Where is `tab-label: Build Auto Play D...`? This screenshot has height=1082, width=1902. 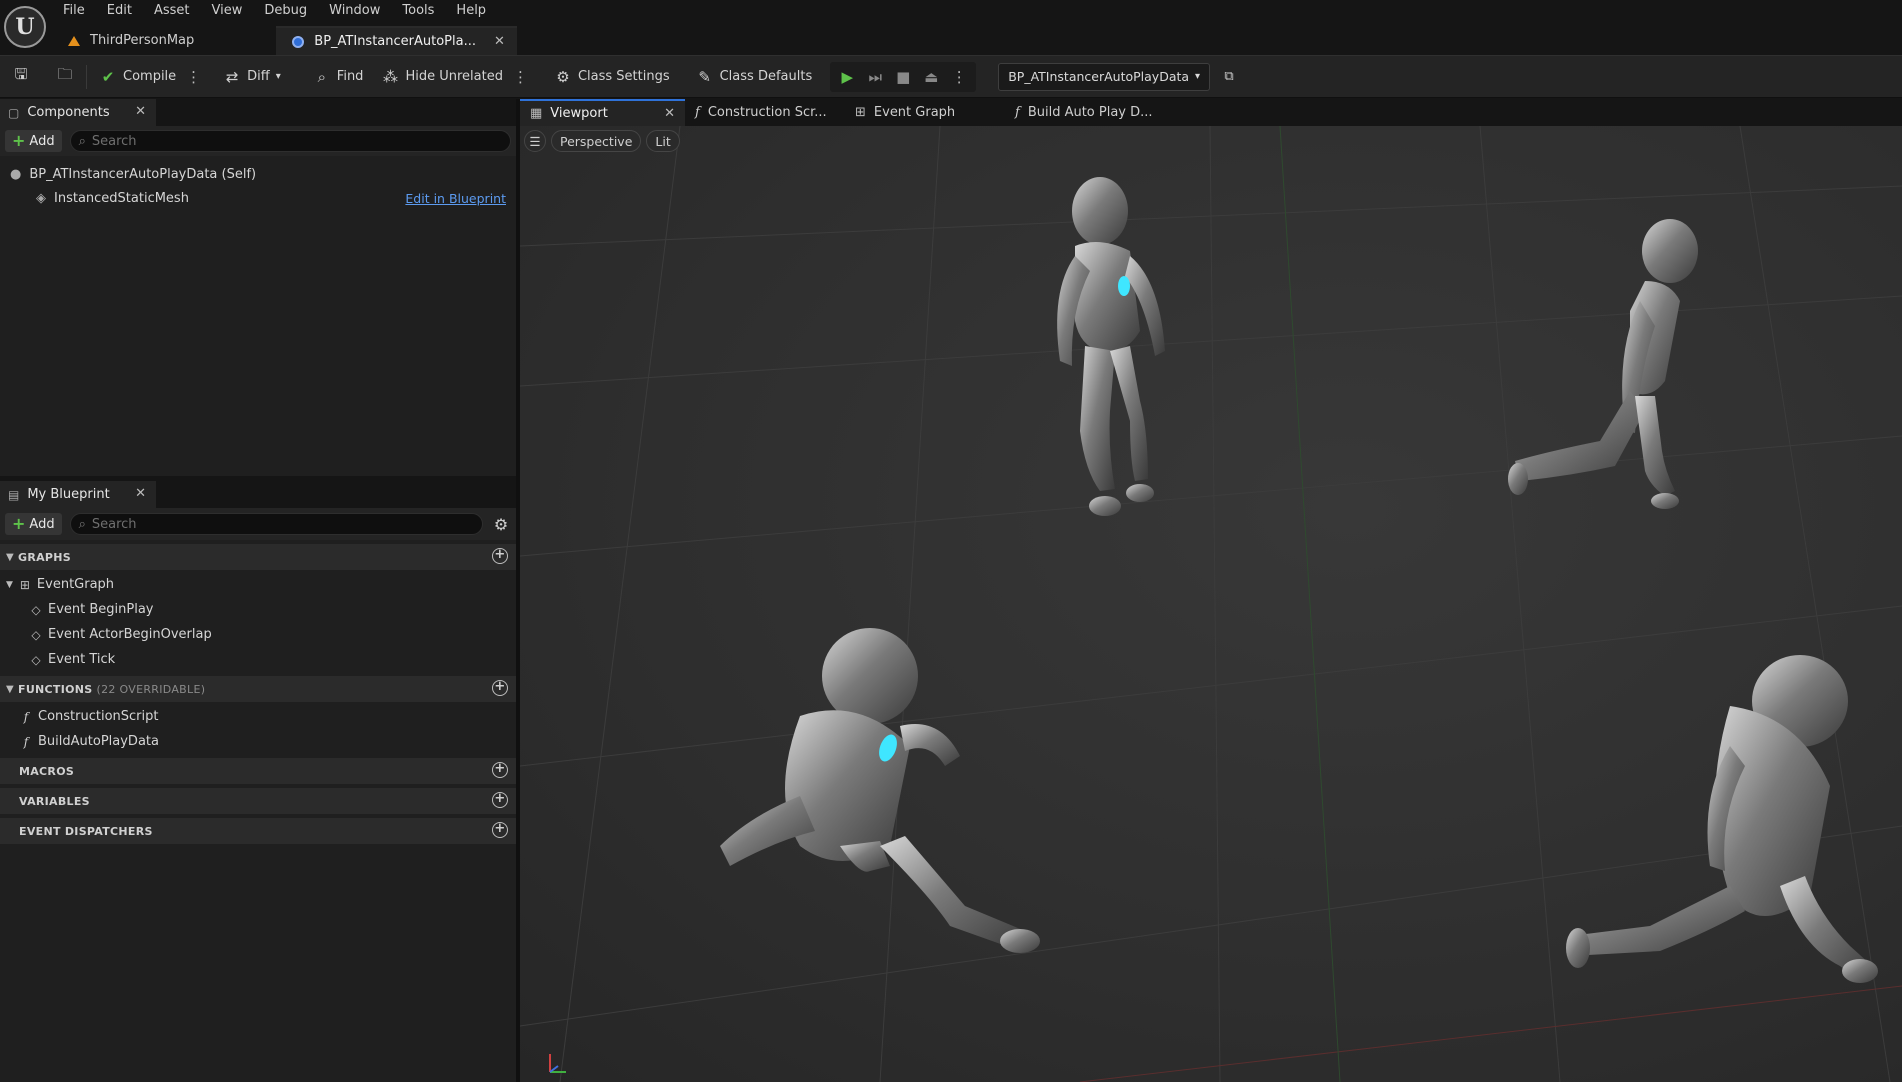
tab-label: Build Auto Play D... is located at coordinates (1090, 112).